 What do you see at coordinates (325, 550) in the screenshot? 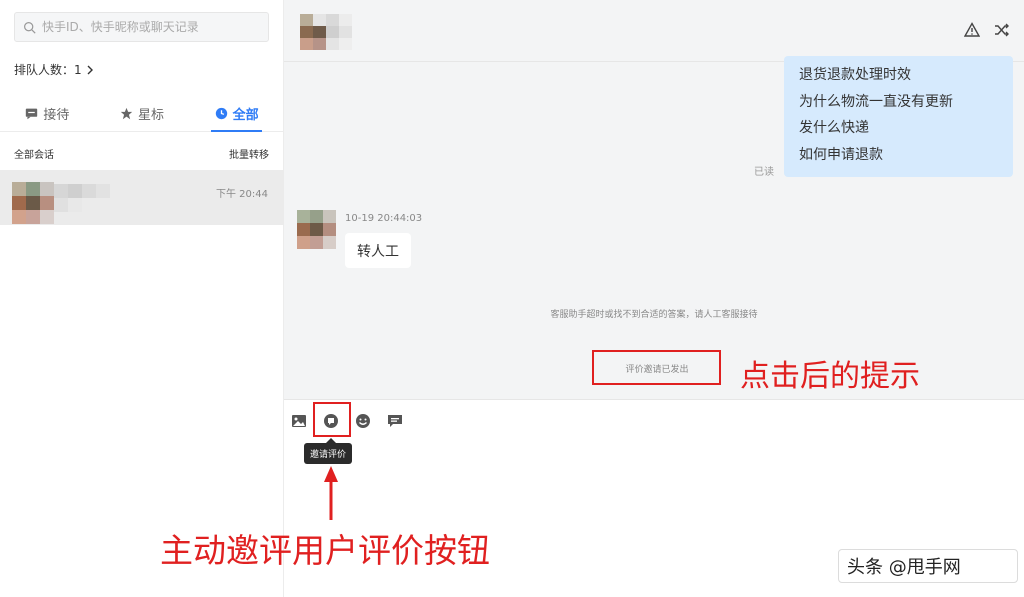
I see `button-annotation: 主动邀评用户评价按钮` at bounding box center [325, 550].